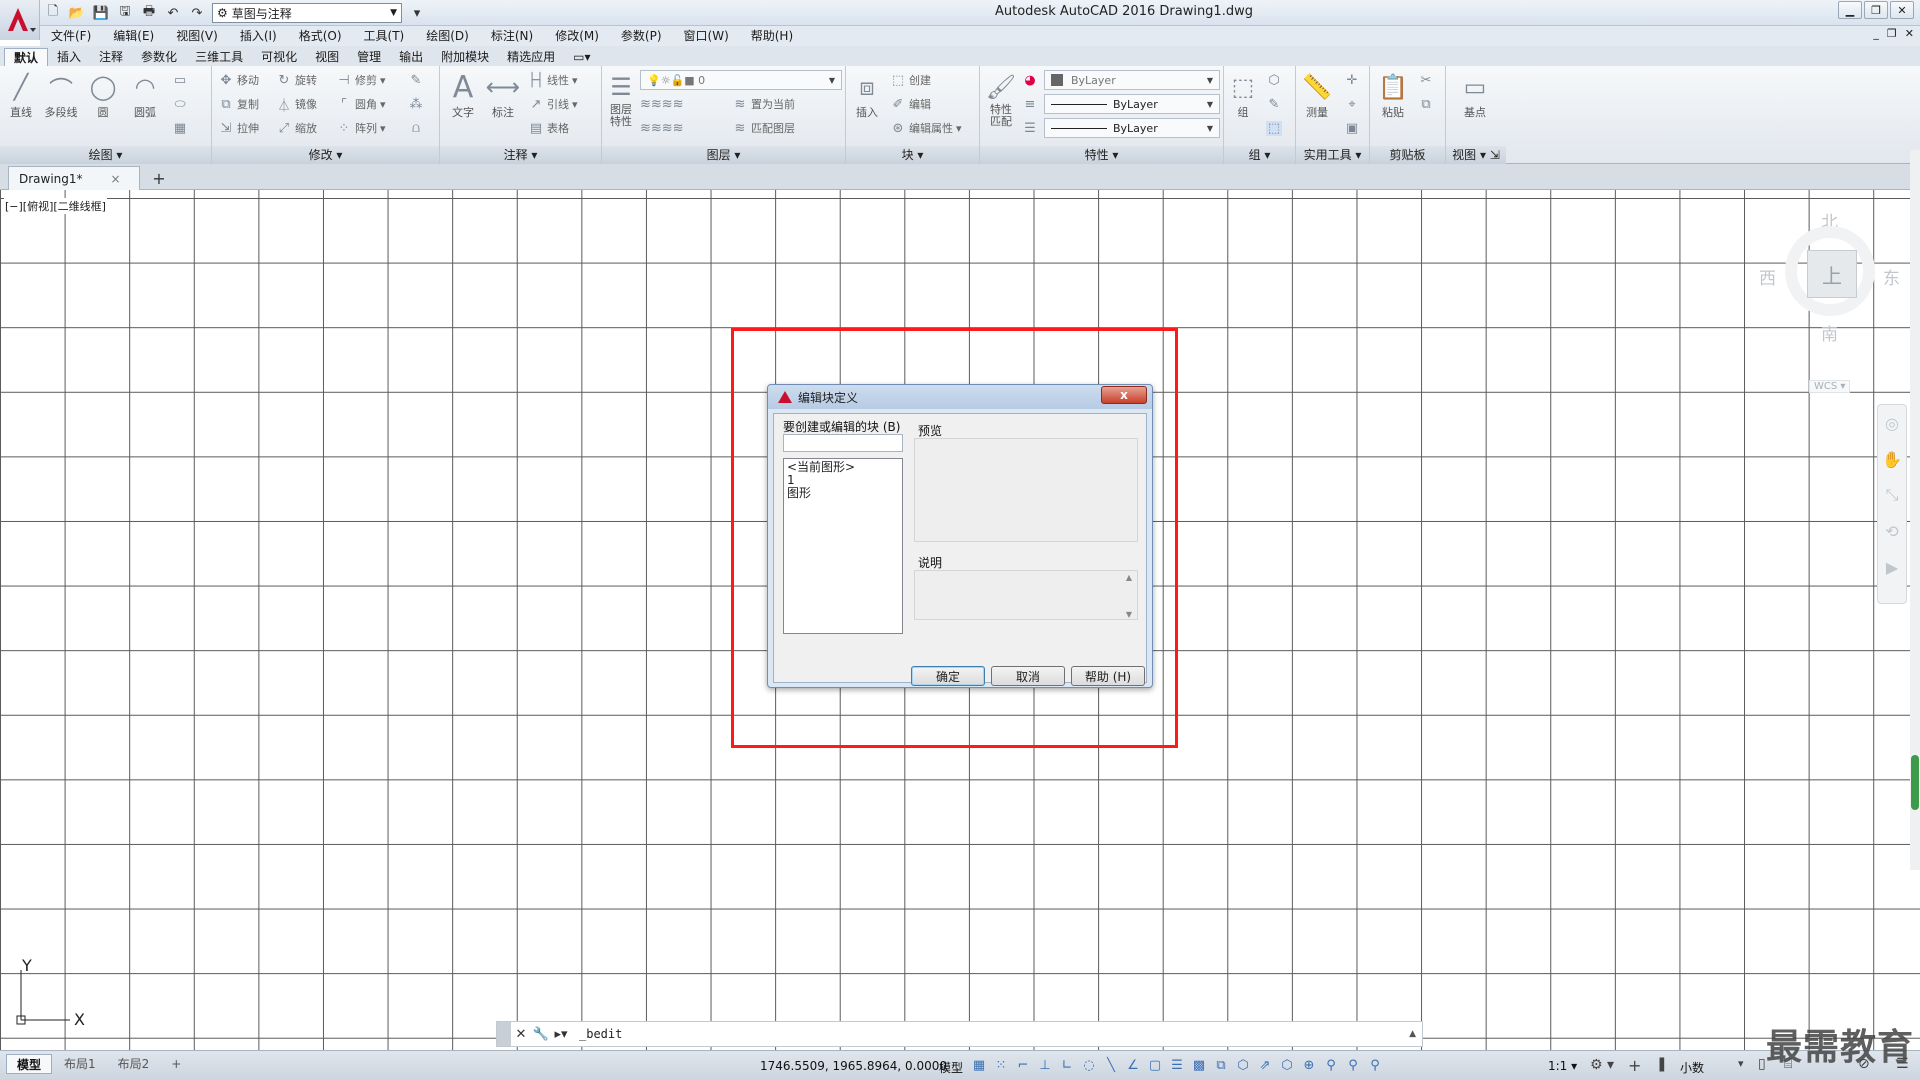 This screenshot has height=1080, width=1920. I want to click on new-tab-button: +, so click(159, 178).